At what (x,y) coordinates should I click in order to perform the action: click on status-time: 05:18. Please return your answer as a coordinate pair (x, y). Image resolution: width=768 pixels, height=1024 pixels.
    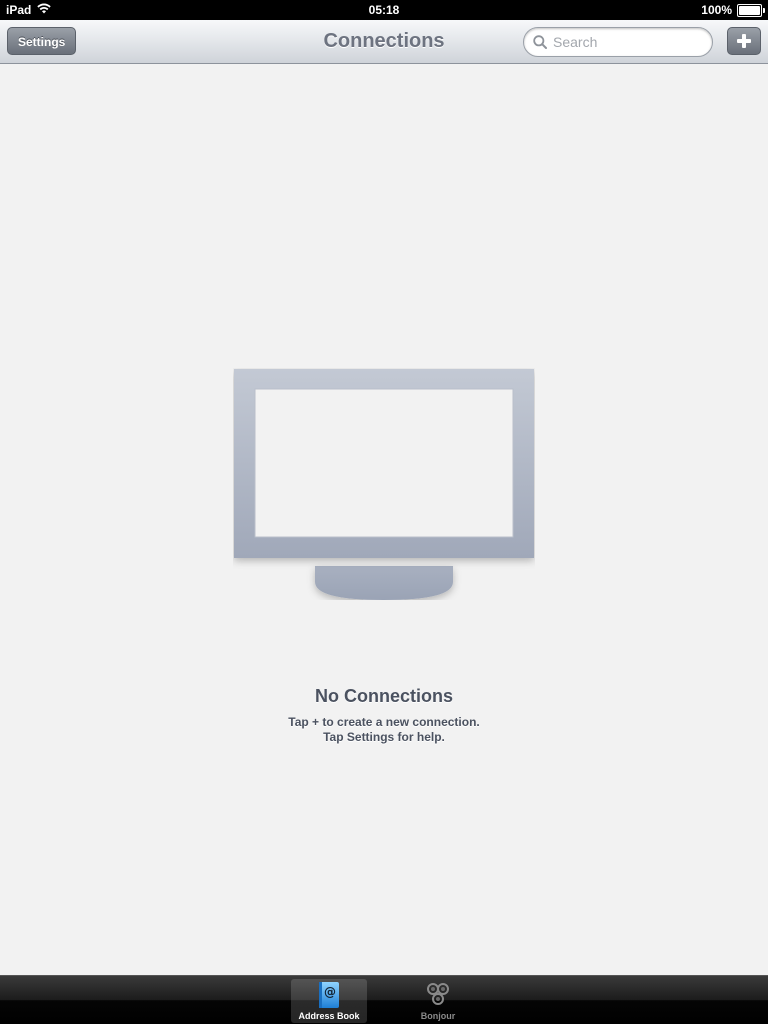
    Looking at the image, I should click on (384, 10).